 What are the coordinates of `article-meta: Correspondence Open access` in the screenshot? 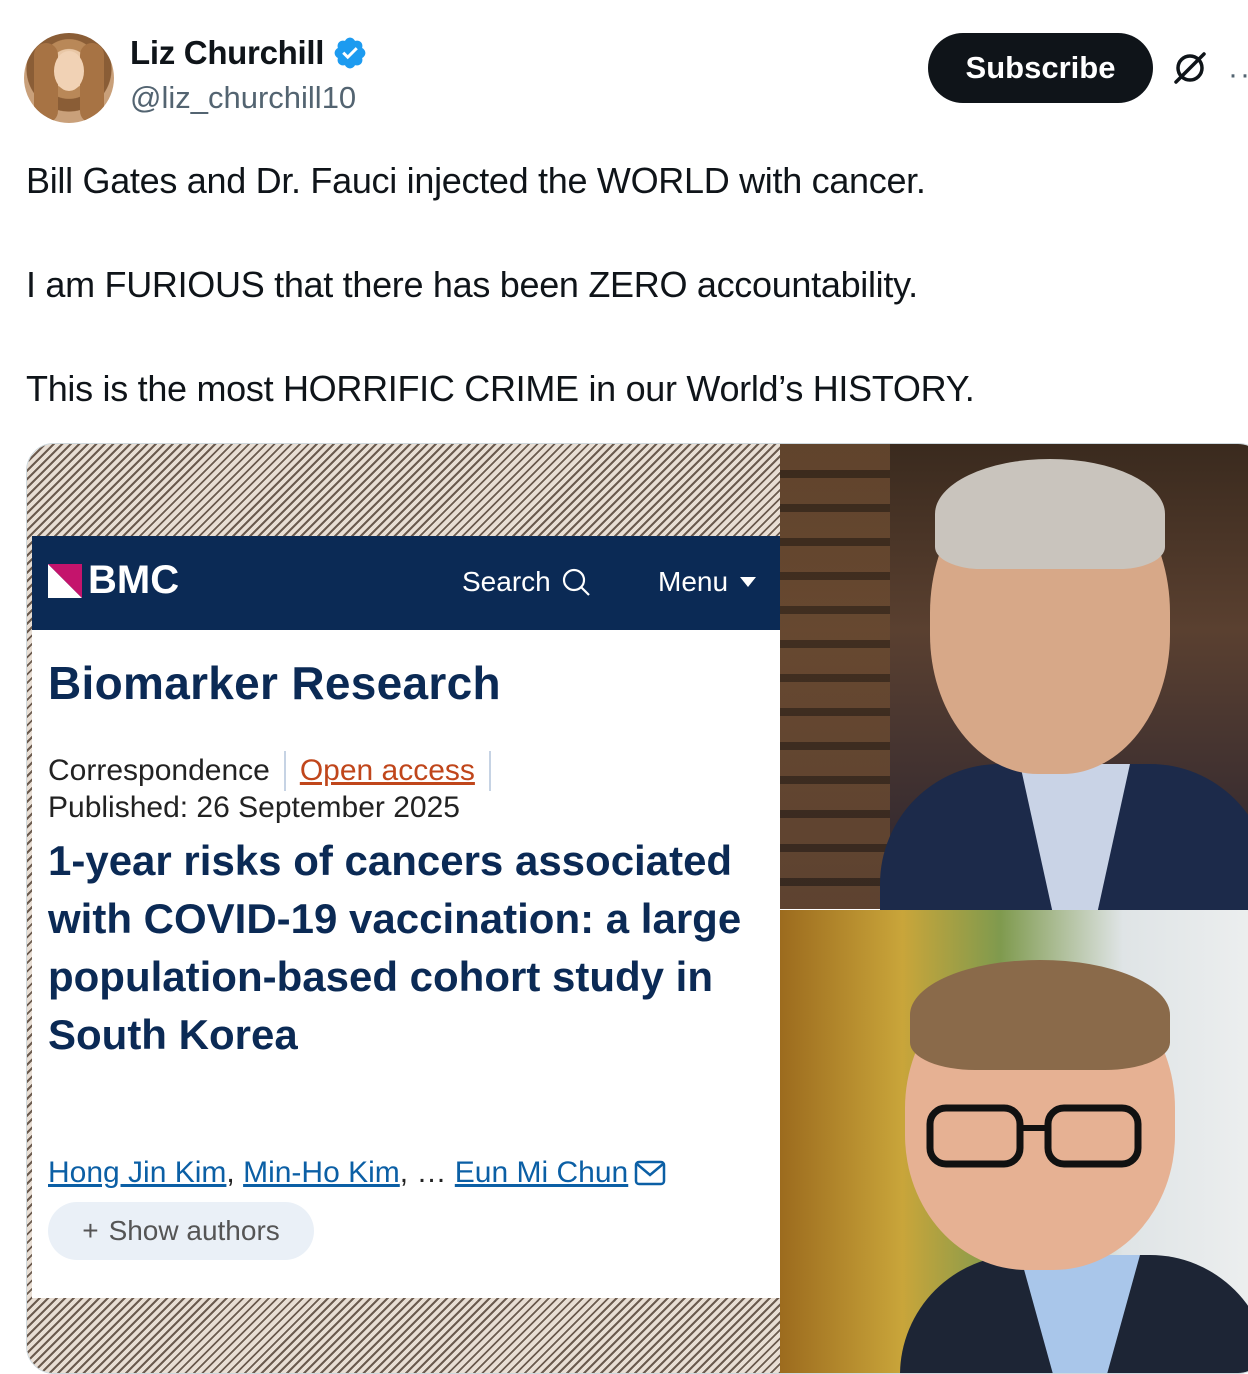 It's located at (276, 771).